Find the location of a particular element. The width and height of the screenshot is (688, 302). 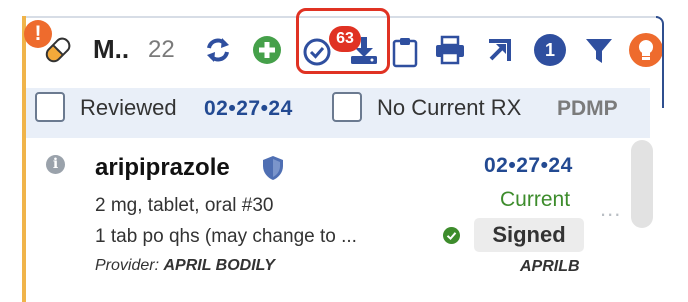

signed-badge: Signed is located at coordinates (529, 235).